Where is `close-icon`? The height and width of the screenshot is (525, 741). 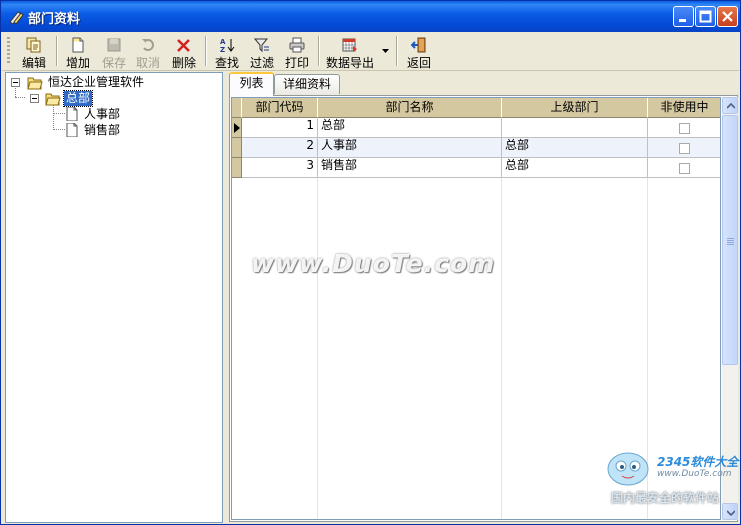
close-icon is located at coordinates (727, 16).